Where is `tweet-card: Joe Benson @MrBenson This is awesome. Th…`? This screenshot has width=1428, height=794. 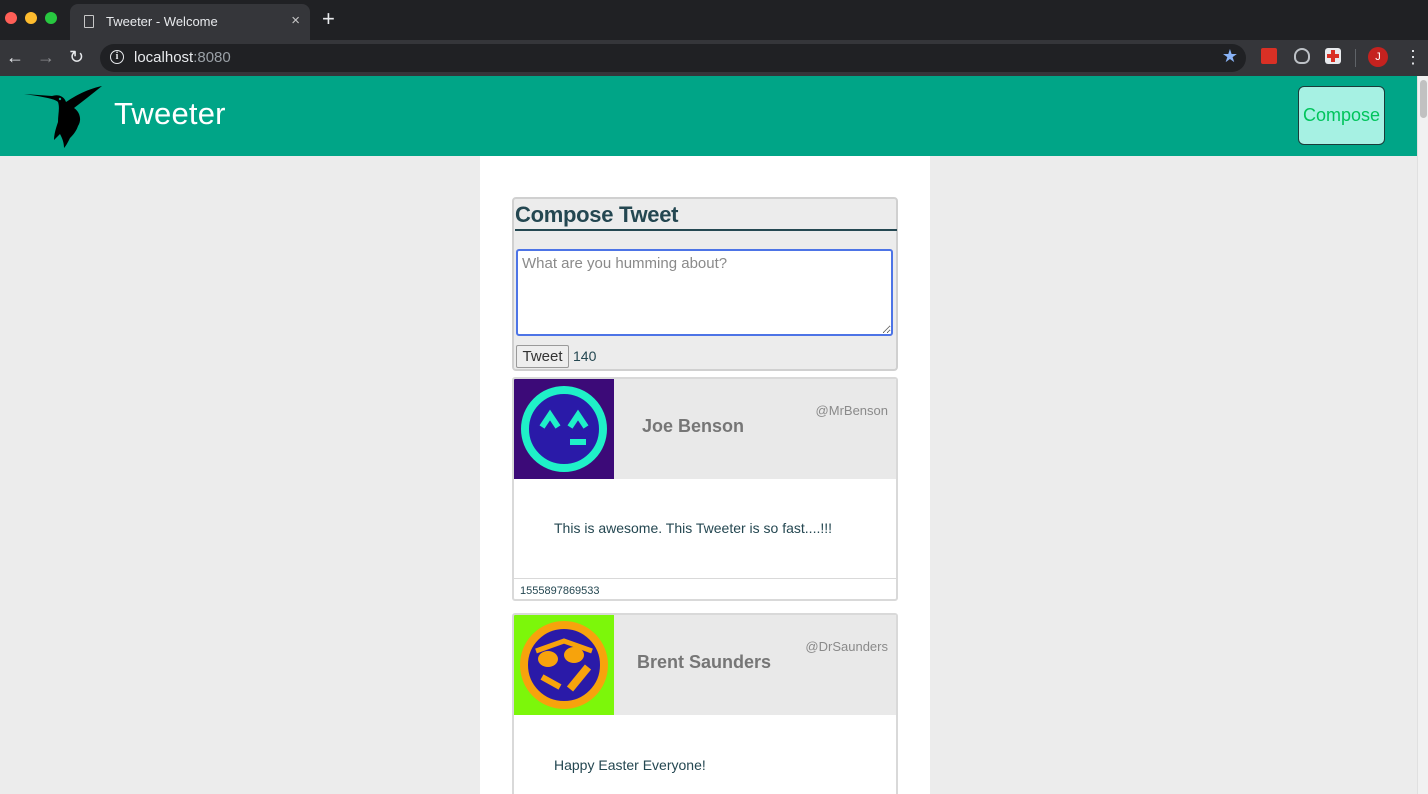 tweet-card: Joe Benson @MrBenson This is awesome. Th… is located at coordinates (705, 489).